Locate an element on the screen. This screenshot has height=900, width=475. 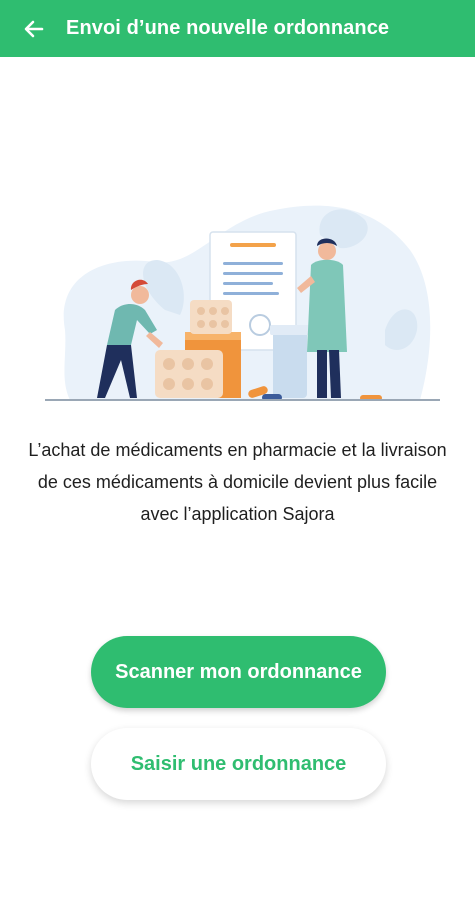
back-button is located at coordinates (34, 29).